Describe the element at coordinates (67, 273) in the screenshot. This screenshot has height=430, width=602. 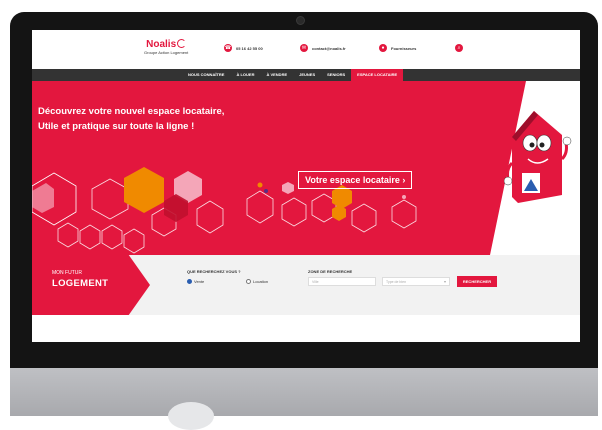
I see `mon-futur-label: MON FUTUR` at that location.